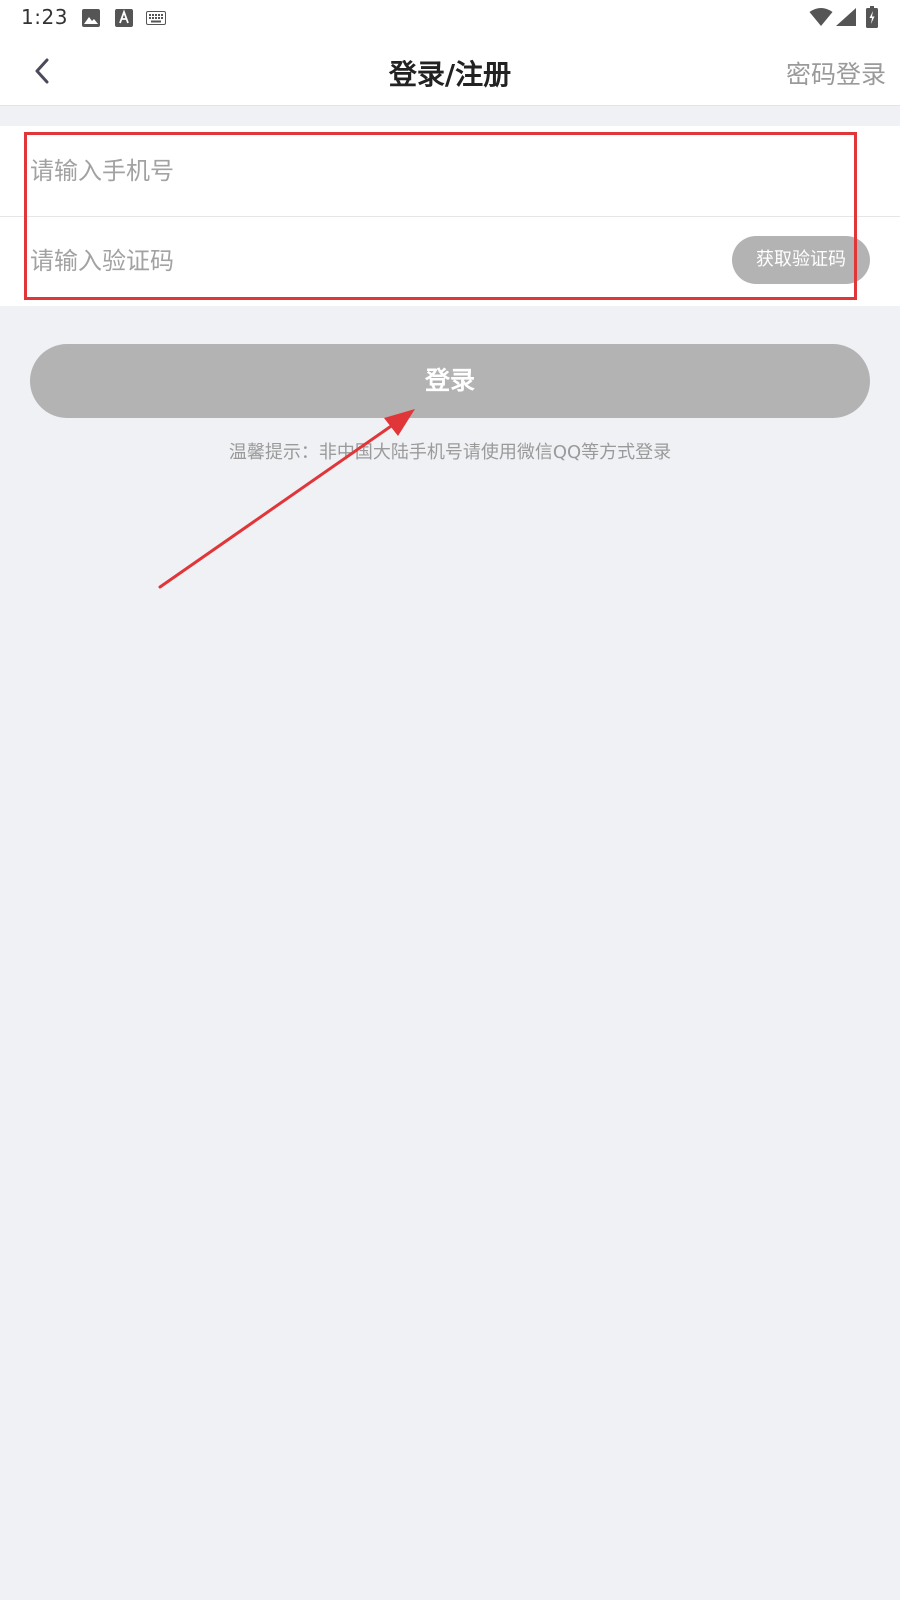  What do you see at coordinates (450, 452) in the screenshot?
I see `tip-text: 温馨提示：非中国大陆手机号请使用微信QQ等方式登录` at bounding box center [450, 452].